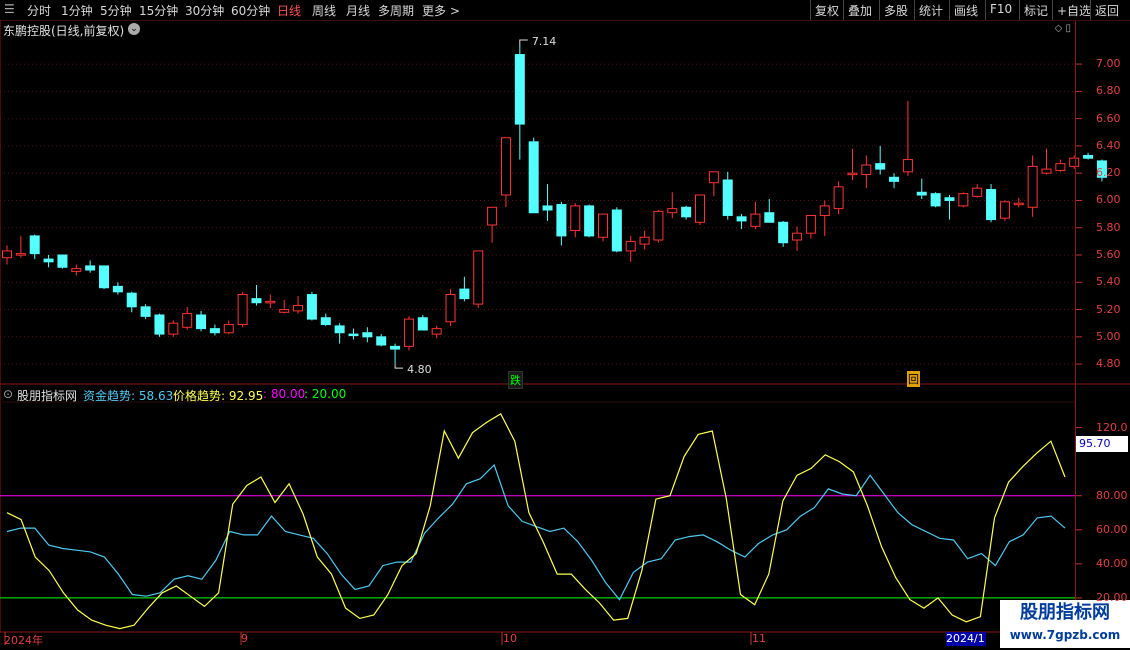 The image size is (1130, 650). Describe the element at coordinates (8, 394) in the screenshot. I see `indicator-toggle-icon: ⊙` at that location.